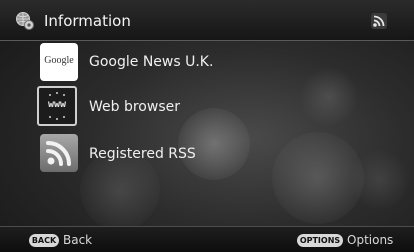  Describe the element at coordinates (379, 21) in the screenshot. I see `rss-signal-icon` at that location.